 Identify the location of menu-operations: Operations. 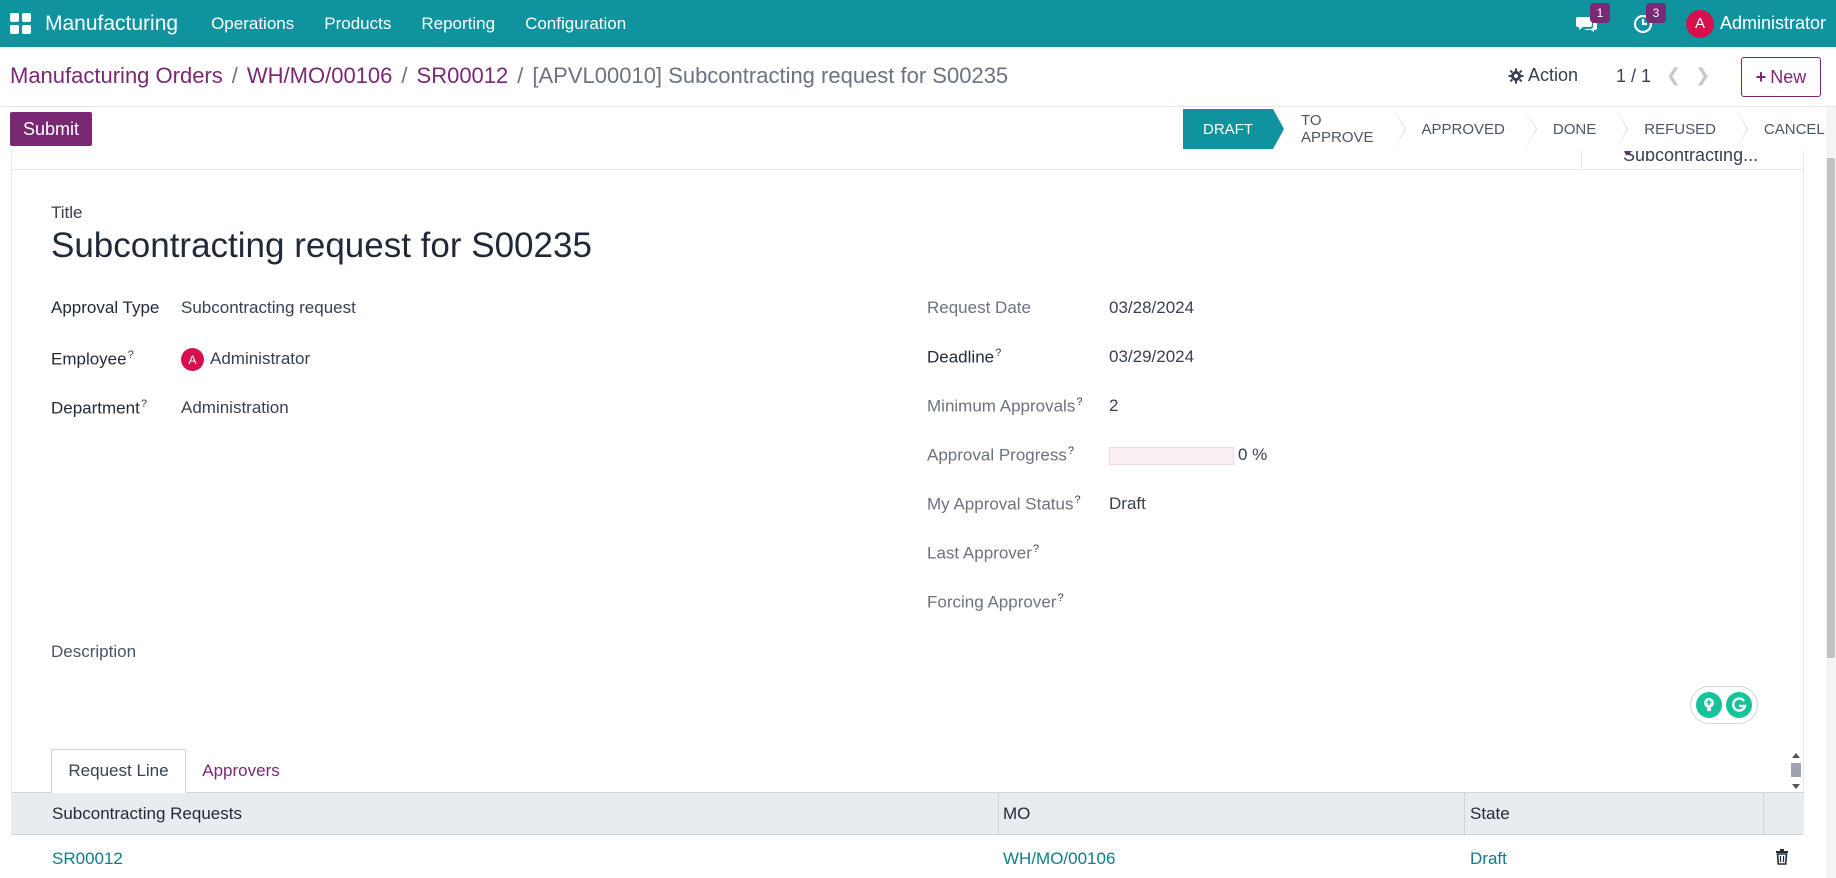
(252, 24).